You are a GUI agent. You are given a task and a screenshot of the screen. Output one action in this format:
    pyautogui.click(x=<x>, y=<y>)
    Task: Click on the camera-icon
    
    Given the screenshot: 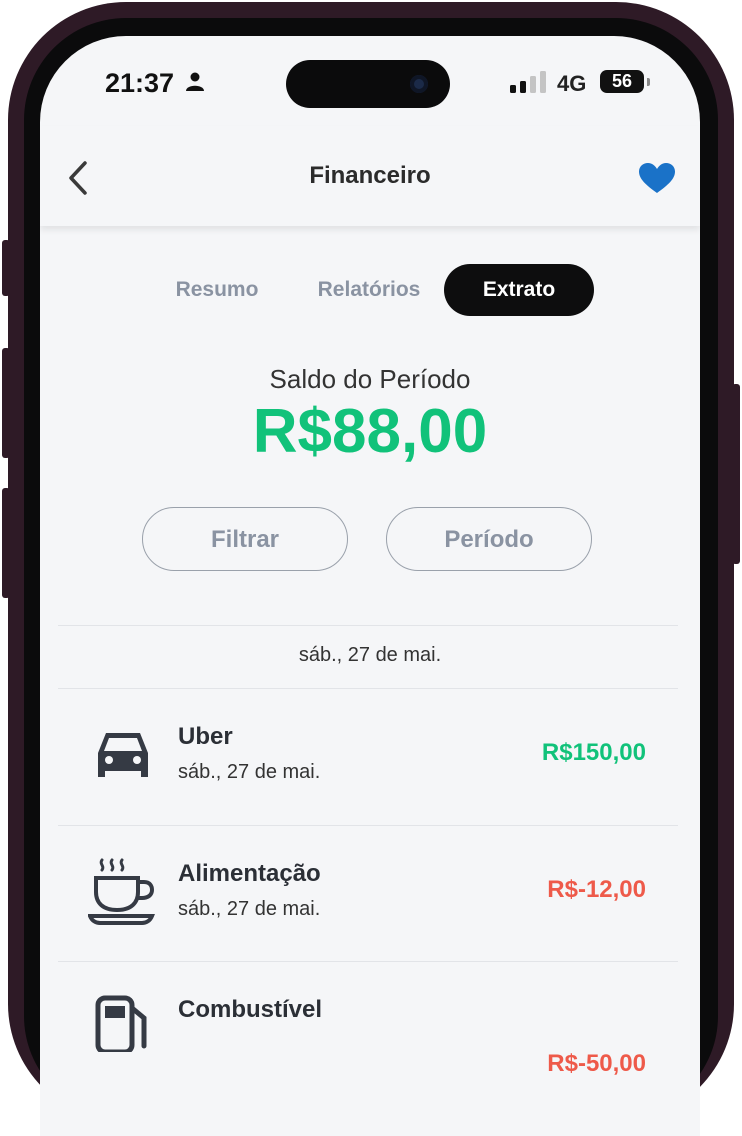 What is the action you would take?
    pyautogui.click(x=419, y=84)
    